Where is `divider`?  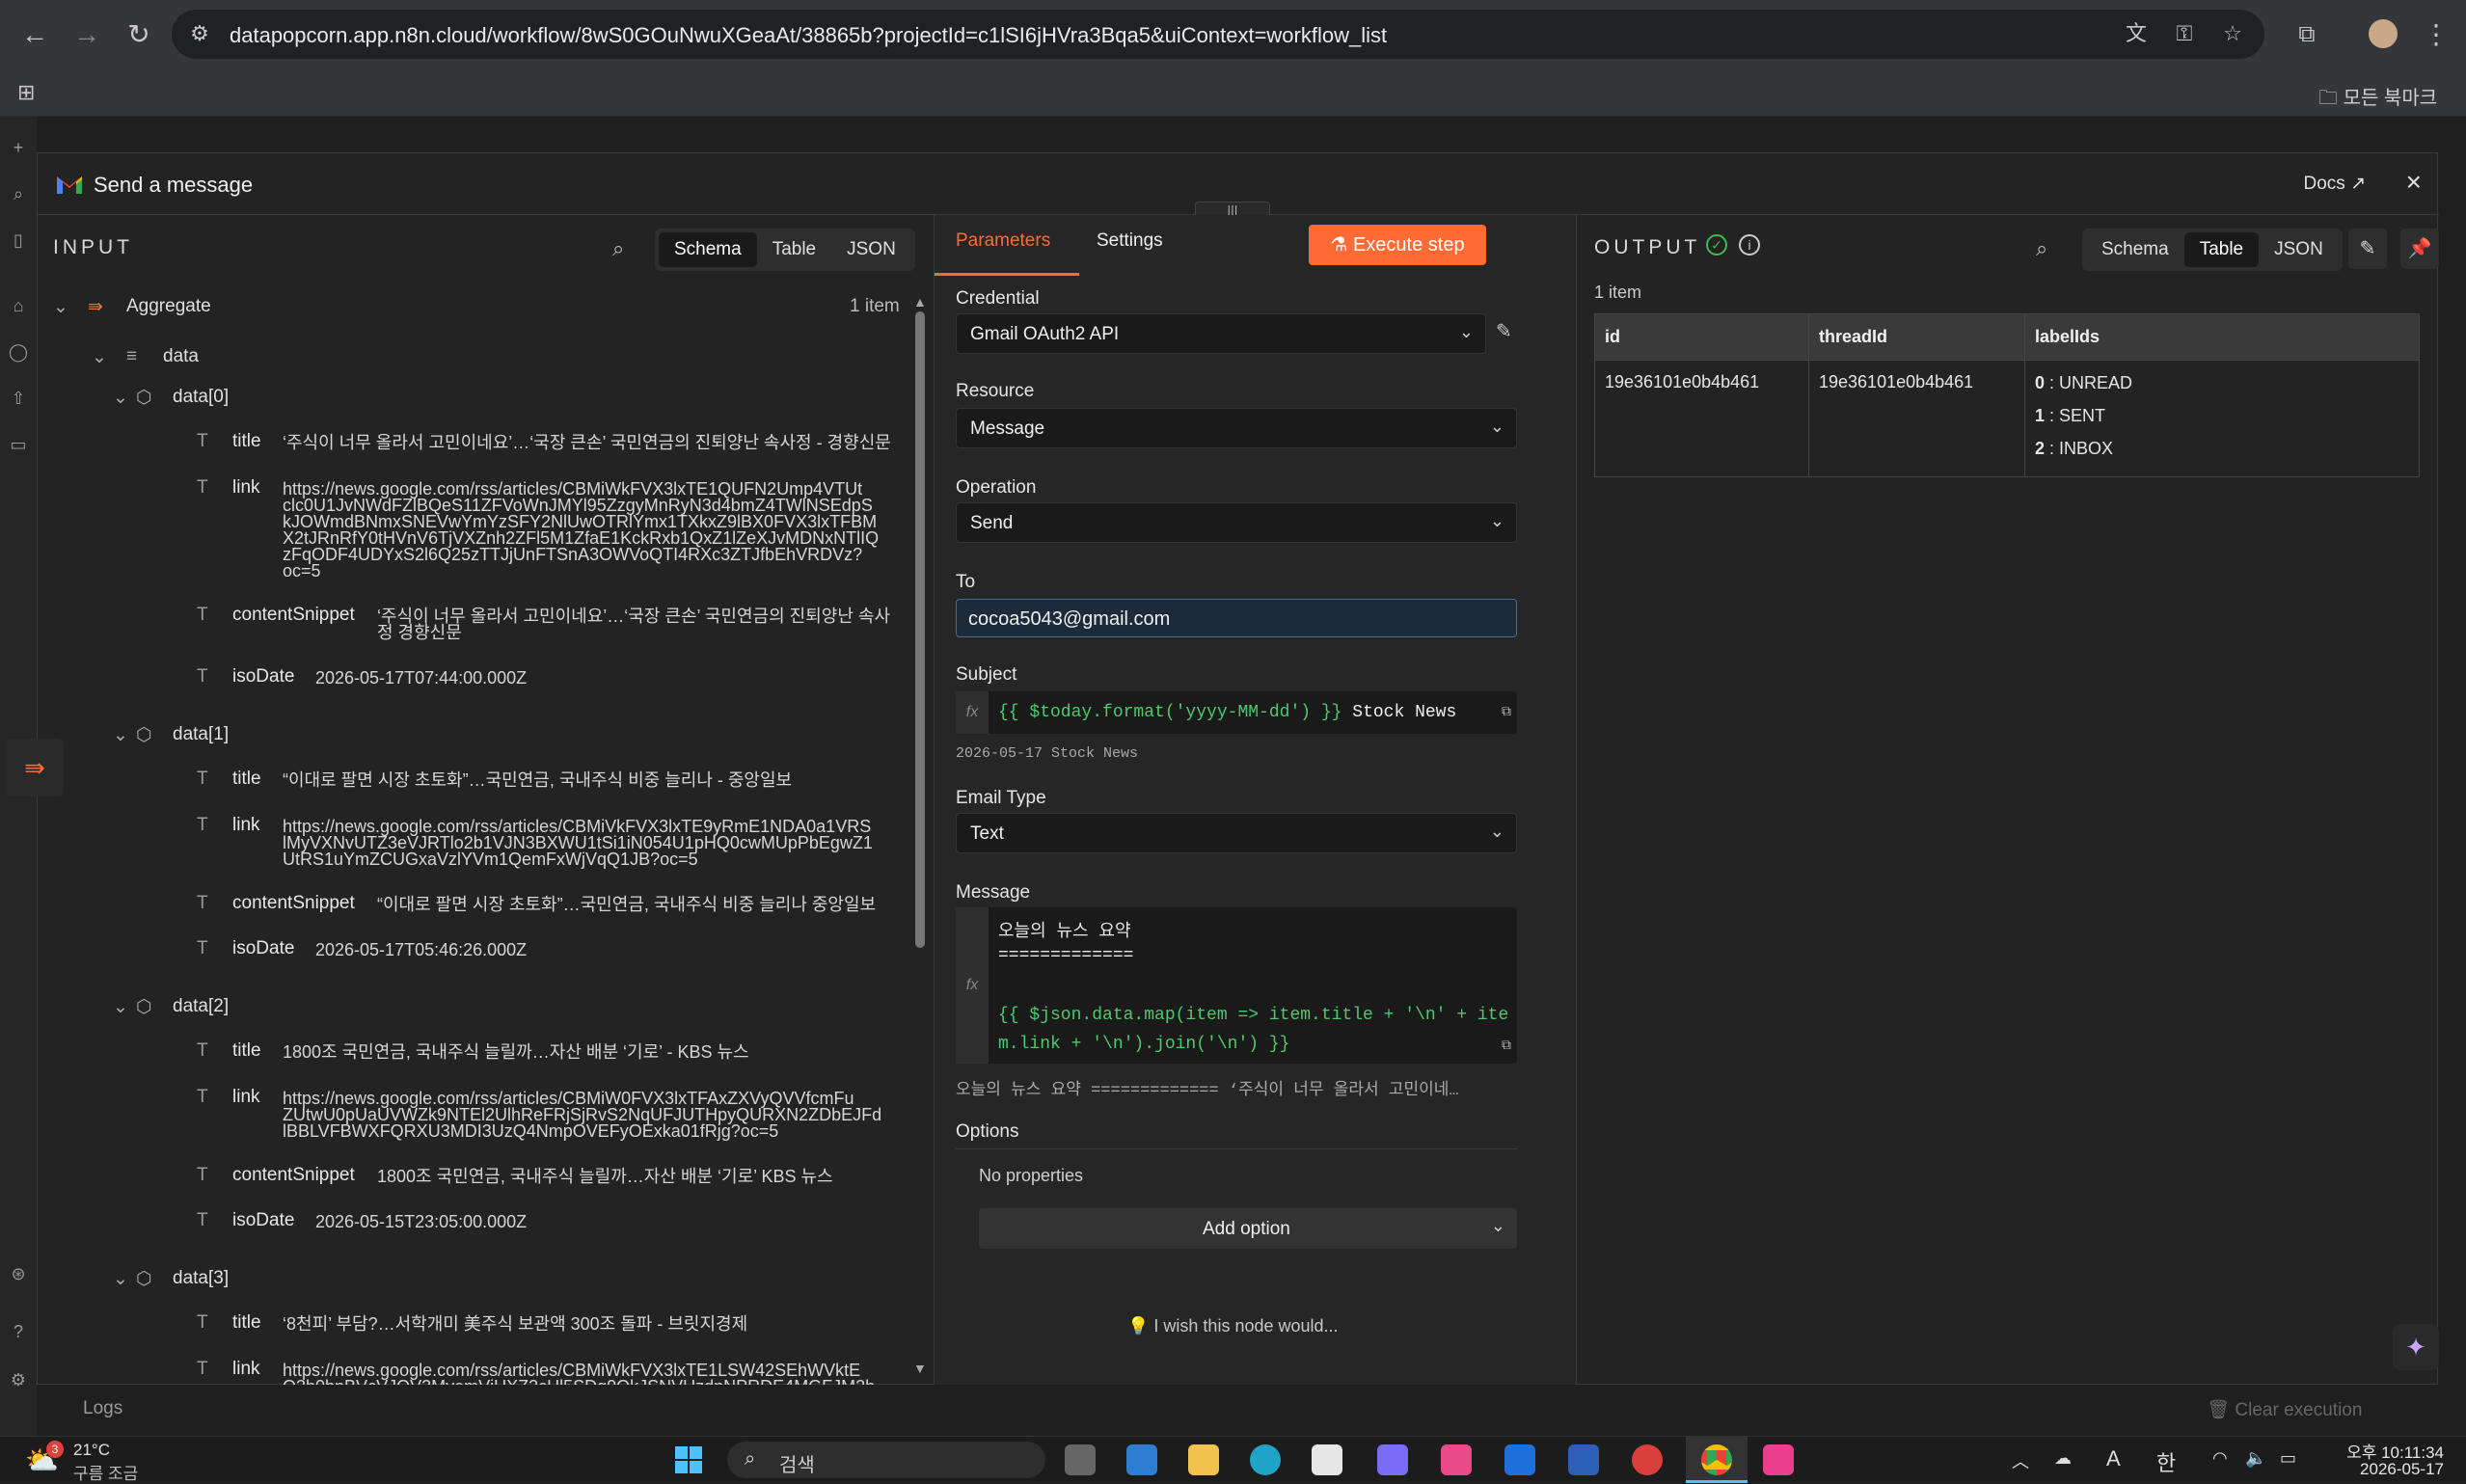 divider is located at coordinates (1237, 1148).